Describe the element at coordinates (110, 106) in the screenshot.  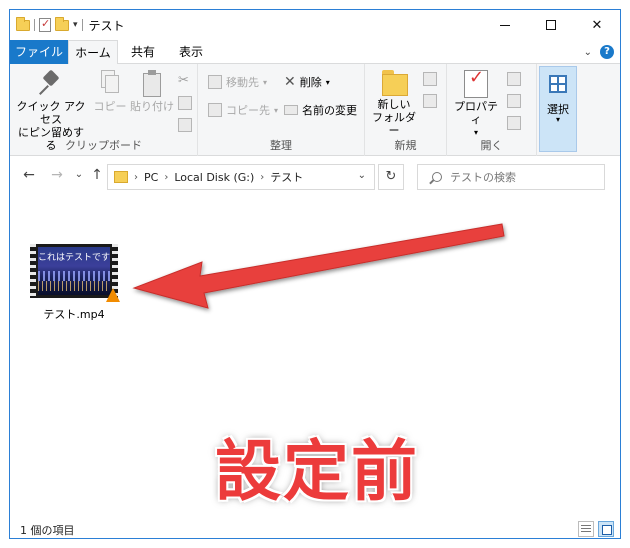
I see `copy-label: コピー` at that location.